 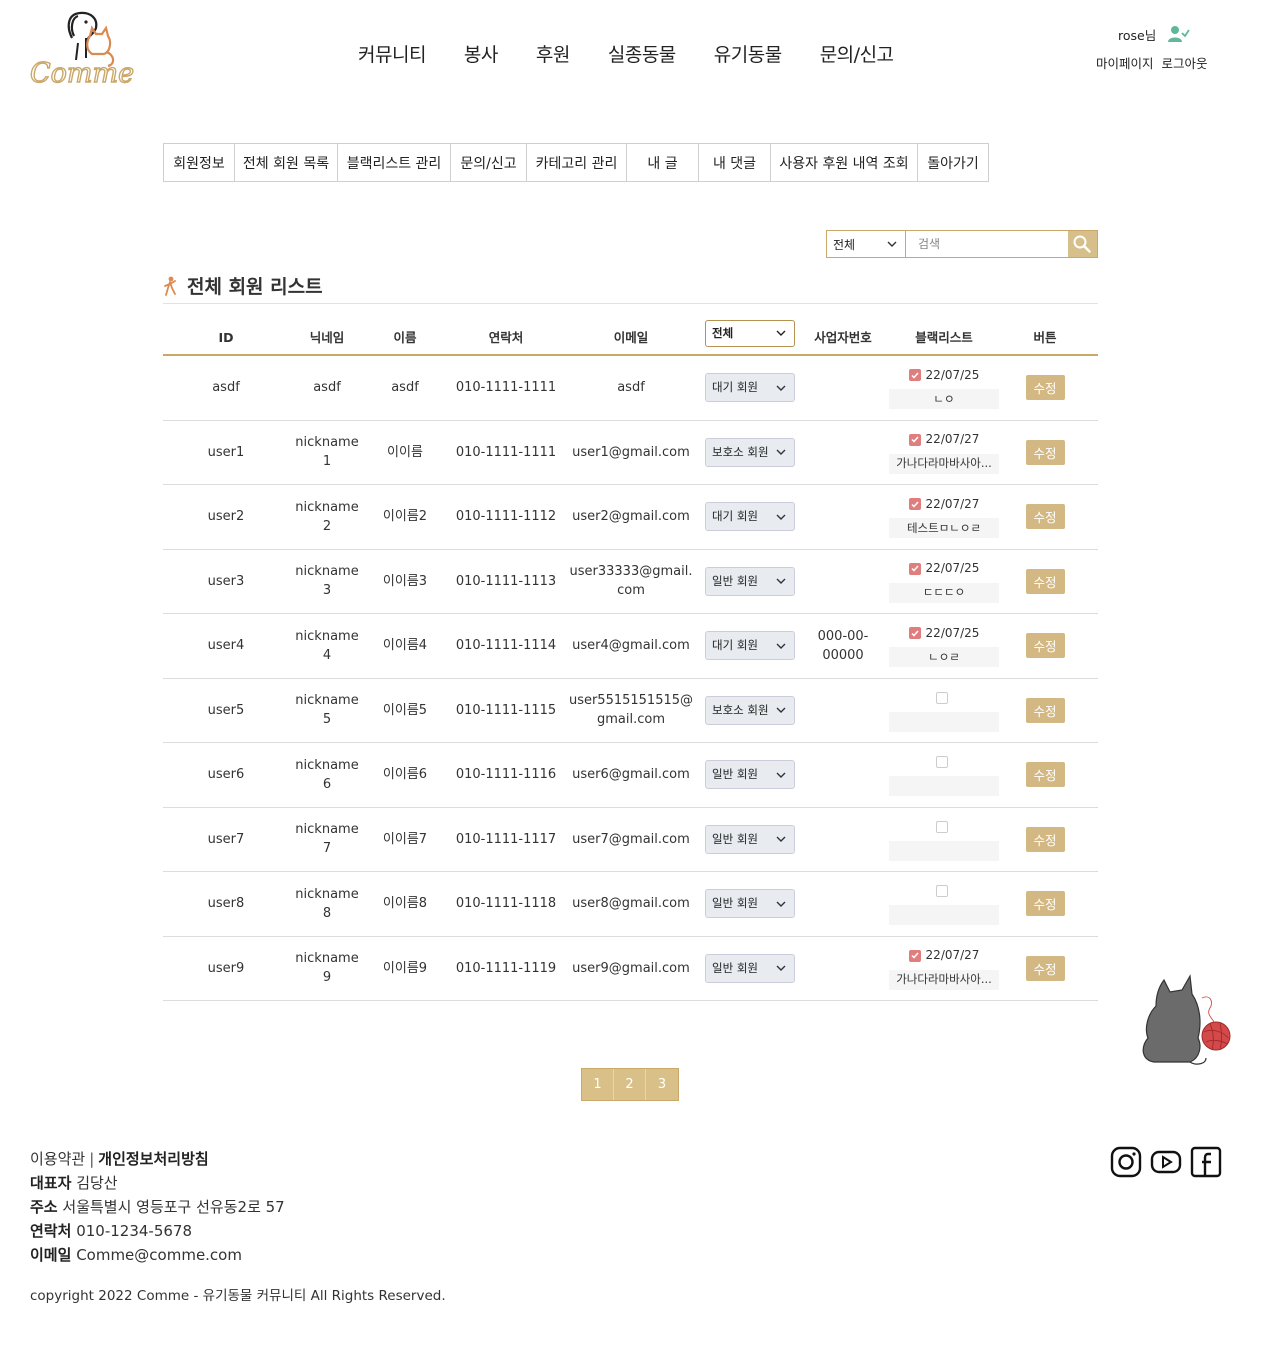 I want to click on nav-abandoned-animals: 유기동물, so click(x=748, y=53).